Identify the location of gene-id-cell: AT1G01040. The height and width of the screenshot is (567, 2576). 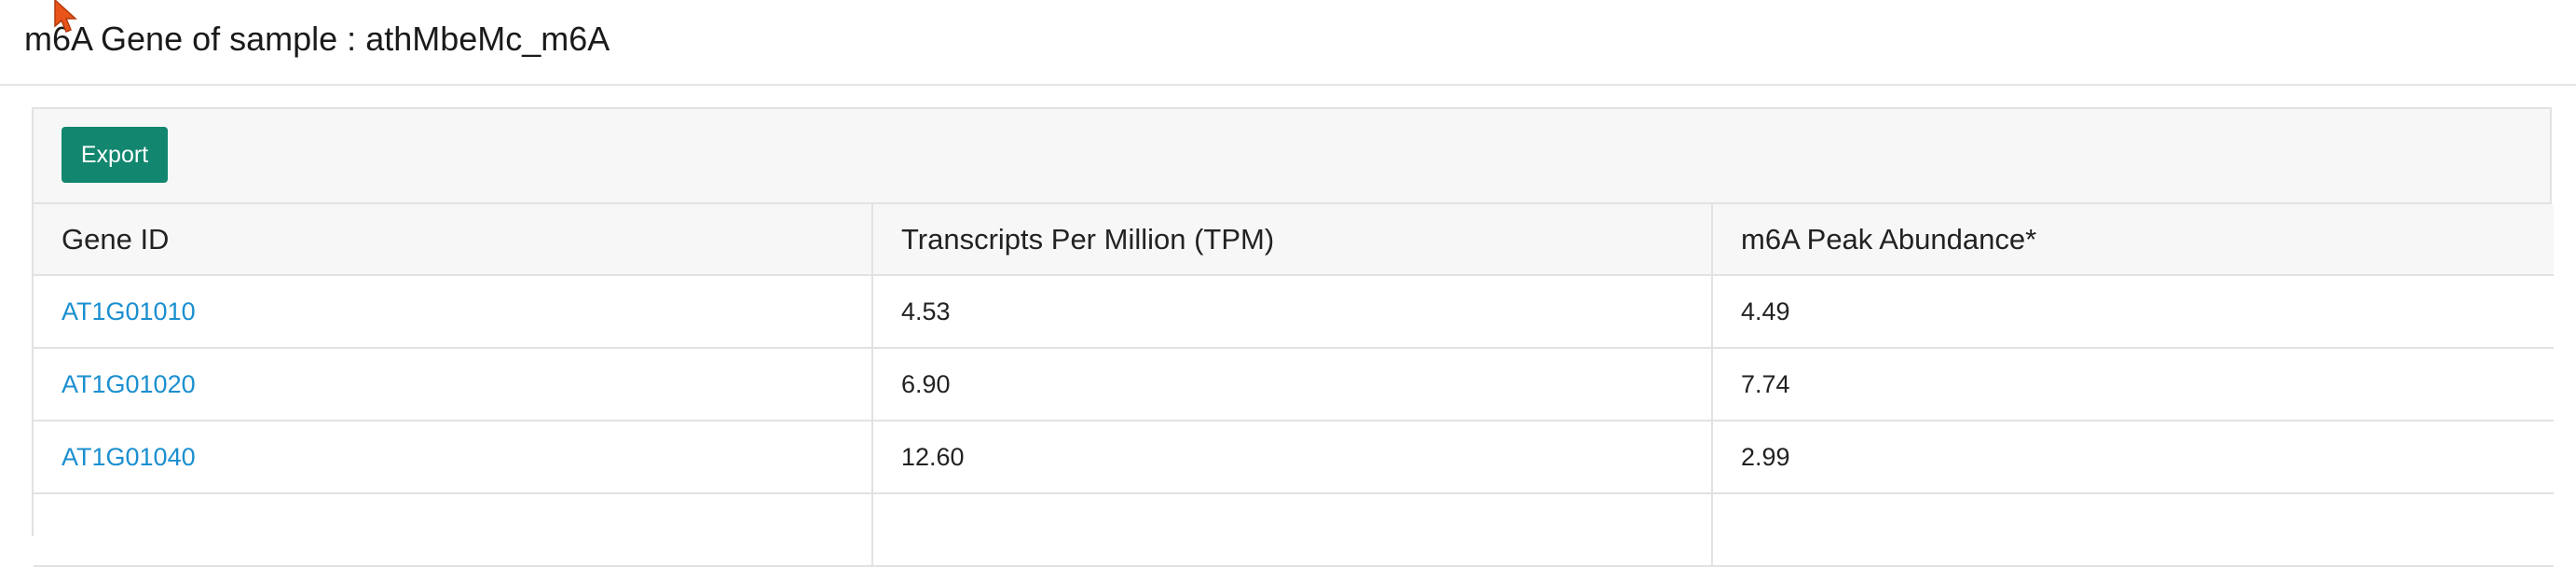
(453, 457).